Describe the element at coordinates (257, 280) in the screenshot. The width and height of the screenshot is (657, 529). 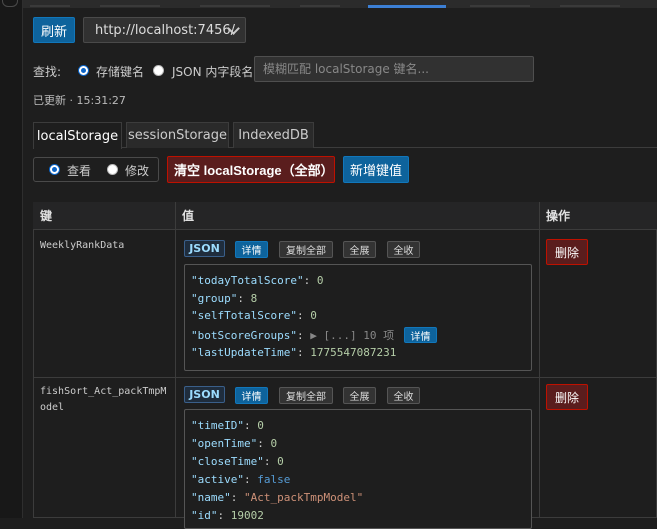
I see `json-line: "todayTotalScore": 0` at that location.